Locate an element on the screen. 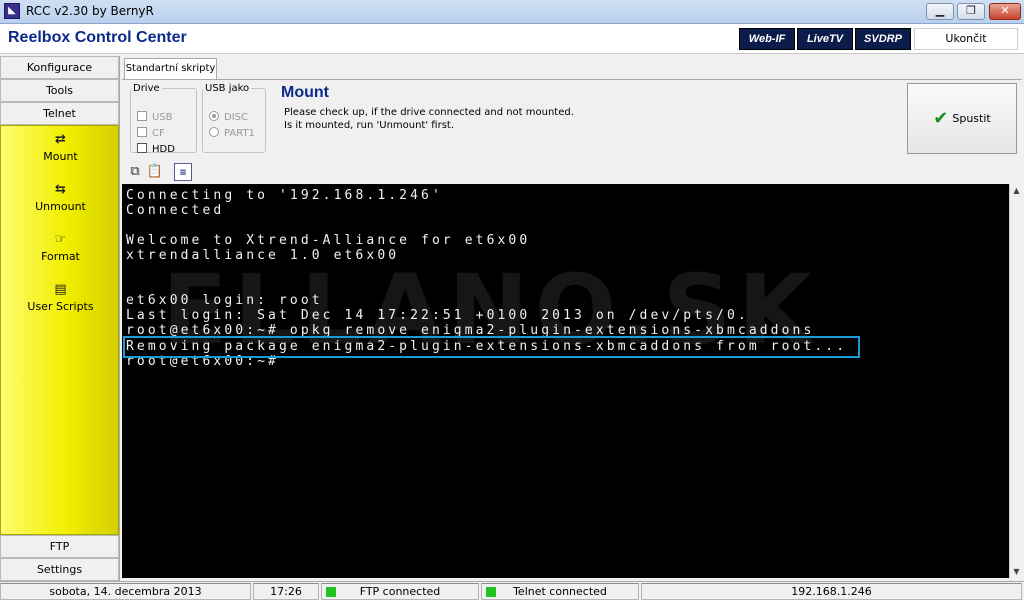 The image size is (1024, 600). mount-desc-line2: Is it mounted, run 'Unmount' first. is located at coordinates (369, 125).